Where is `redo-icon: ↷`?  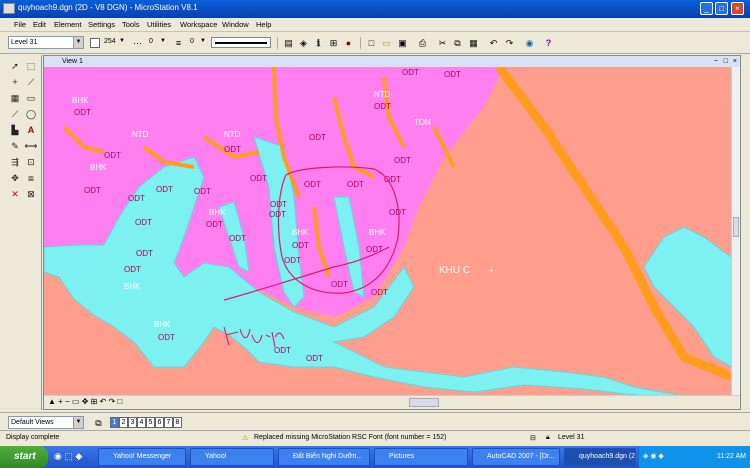
redo-icon: ↷ is located at coordinates (509, 42).